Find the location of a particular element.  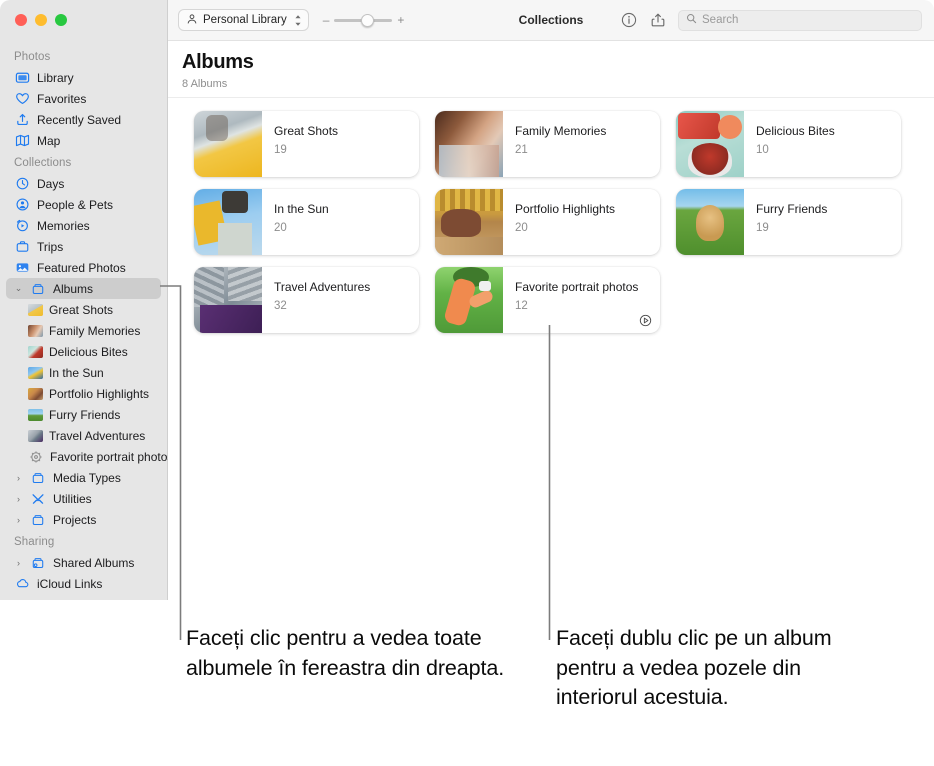

sidebar-item-media-types: › Media Types is located at coordinates (83, 477).